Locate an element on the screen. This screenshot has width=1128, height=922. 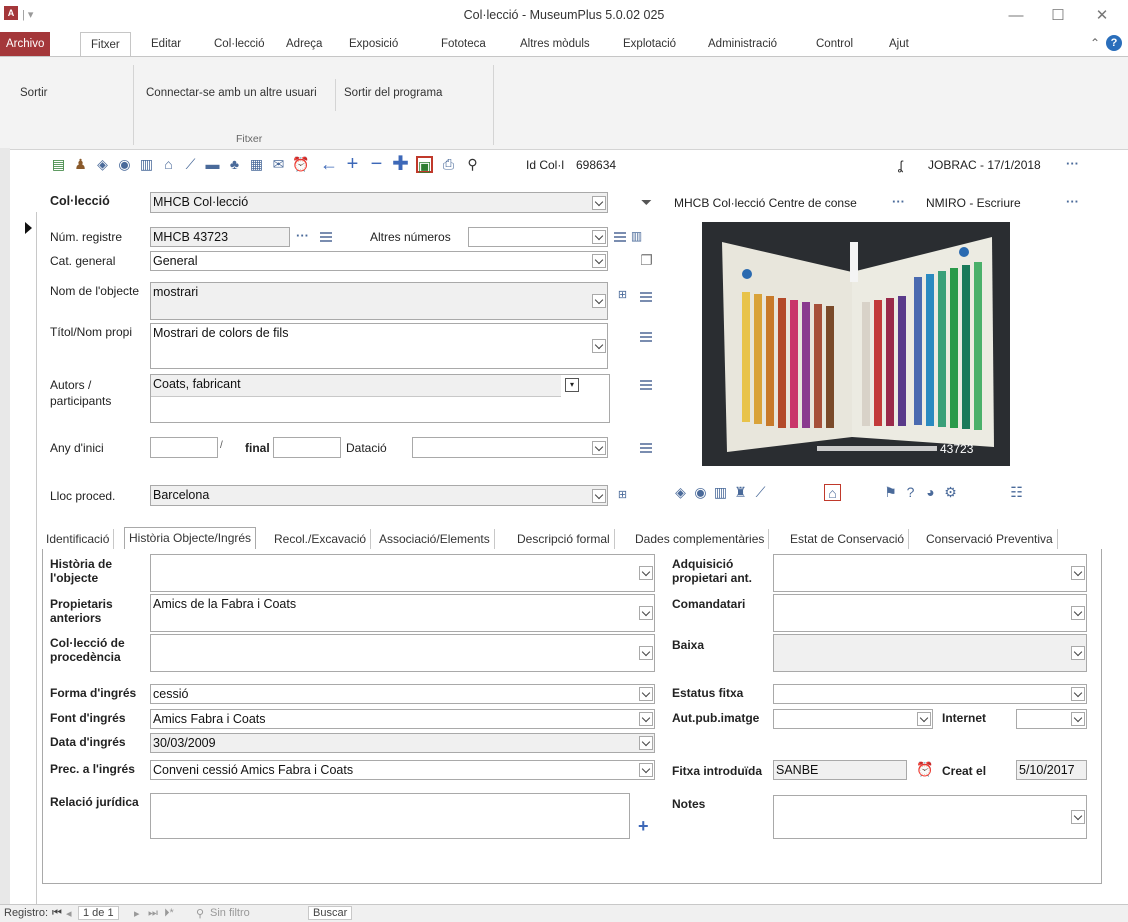
any-inici-field is located at coordinates (184, 447).